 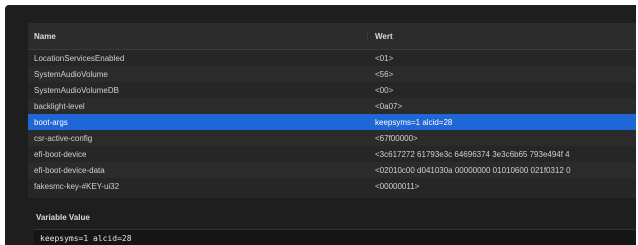 I want to click on row-value: <0a07>, so click(x=389, y=106).